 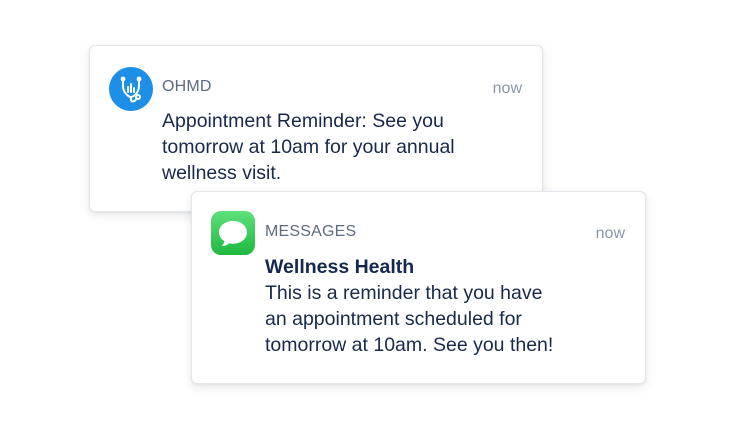 What do you see at coordinates (409, 345) in the screenshot?
I see `body-line: tomorrow at 10am. See you then!` at bounding box center [409, 345].